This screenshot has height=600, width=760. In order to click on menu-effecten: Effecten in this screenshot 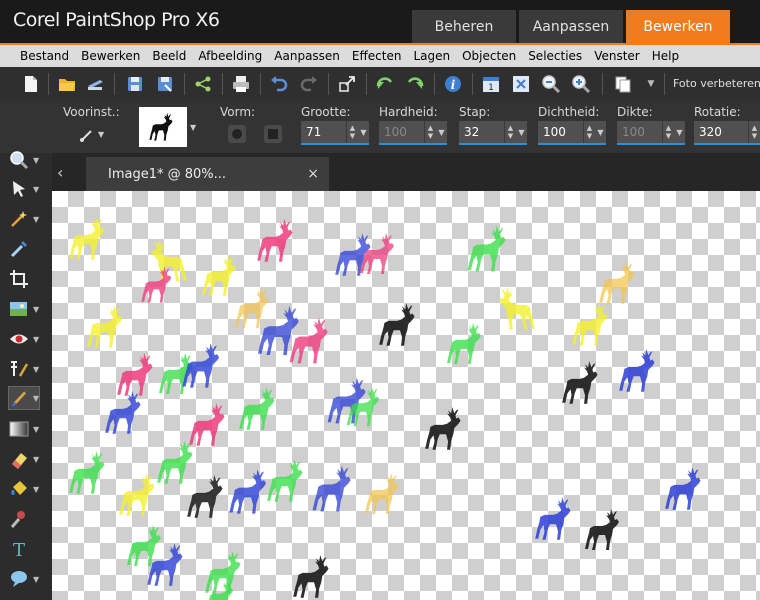, I will do `click(377, 56)`.